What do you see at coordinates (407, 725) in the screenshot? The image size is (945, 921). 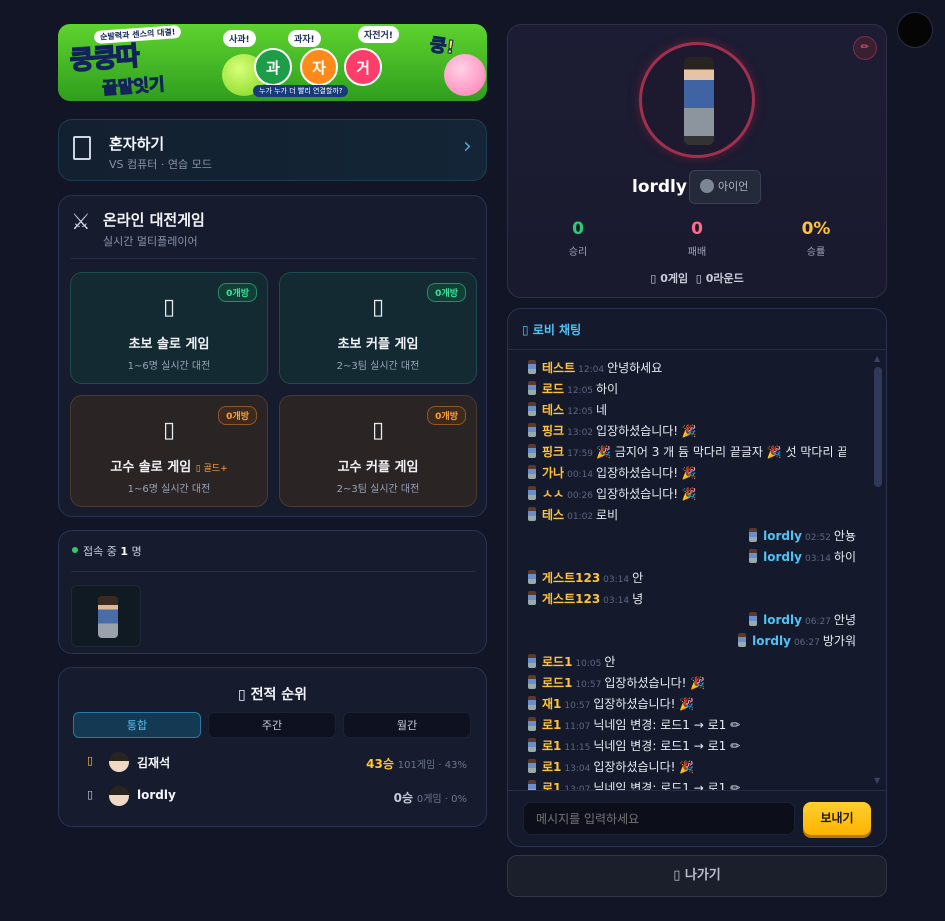 I see `tab-monthly: 월간` at bounding box center [407, 725].